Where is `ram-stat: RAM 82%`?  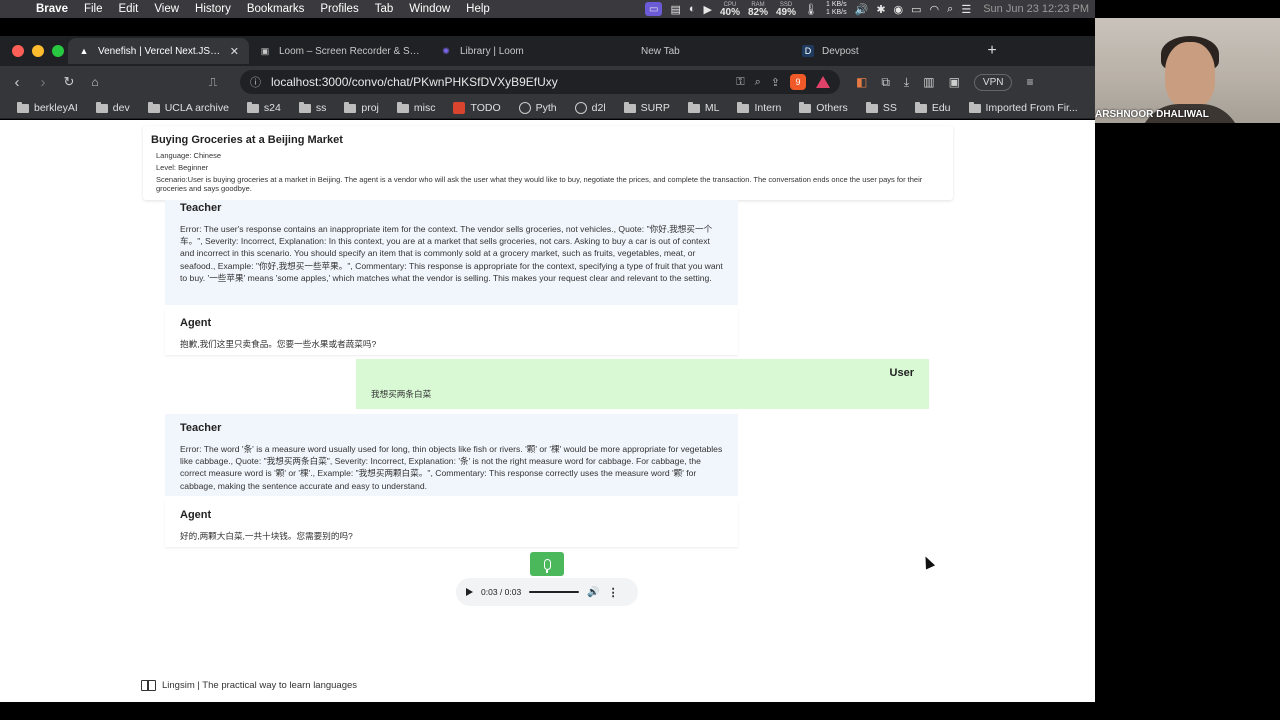
ram-stat: RAM 82% is located at coordinates (758, 9).